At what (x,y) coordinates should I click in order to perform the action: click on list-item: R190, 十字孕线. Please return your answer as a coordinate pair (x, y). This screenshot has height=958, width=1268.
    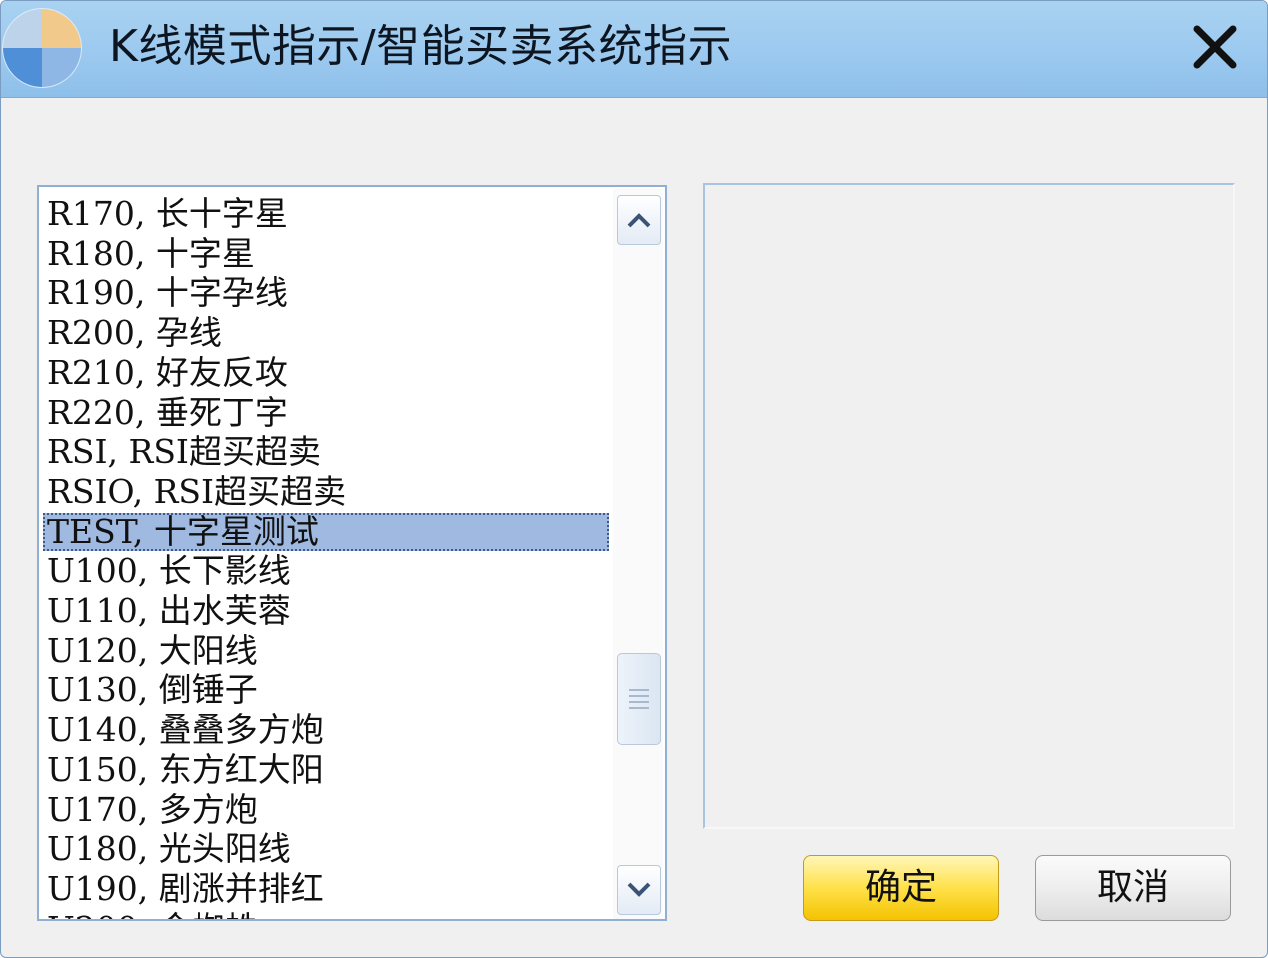
    Looking at the image, I should click on (326, 293).